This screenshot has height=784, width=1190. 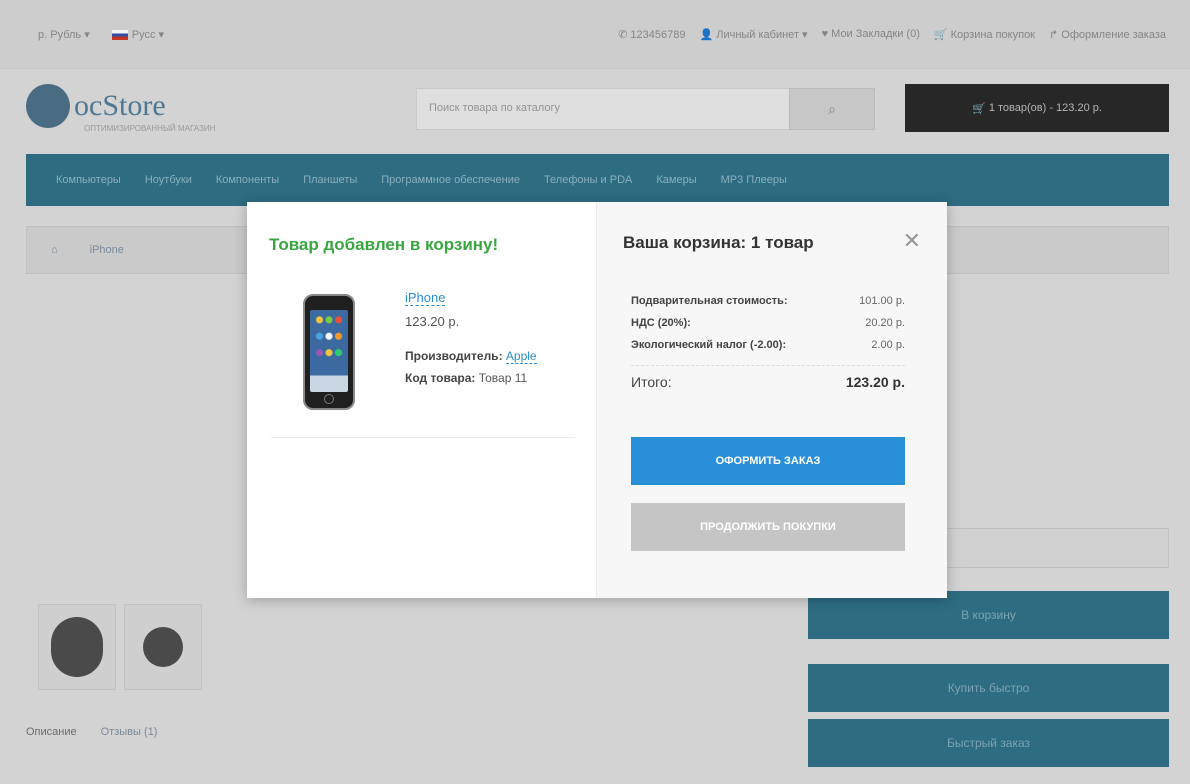 What do you see at coordinates (661, 323) in the screenshot?
I see `total-label: НДС (20%):` at bounding box center [661, 323].